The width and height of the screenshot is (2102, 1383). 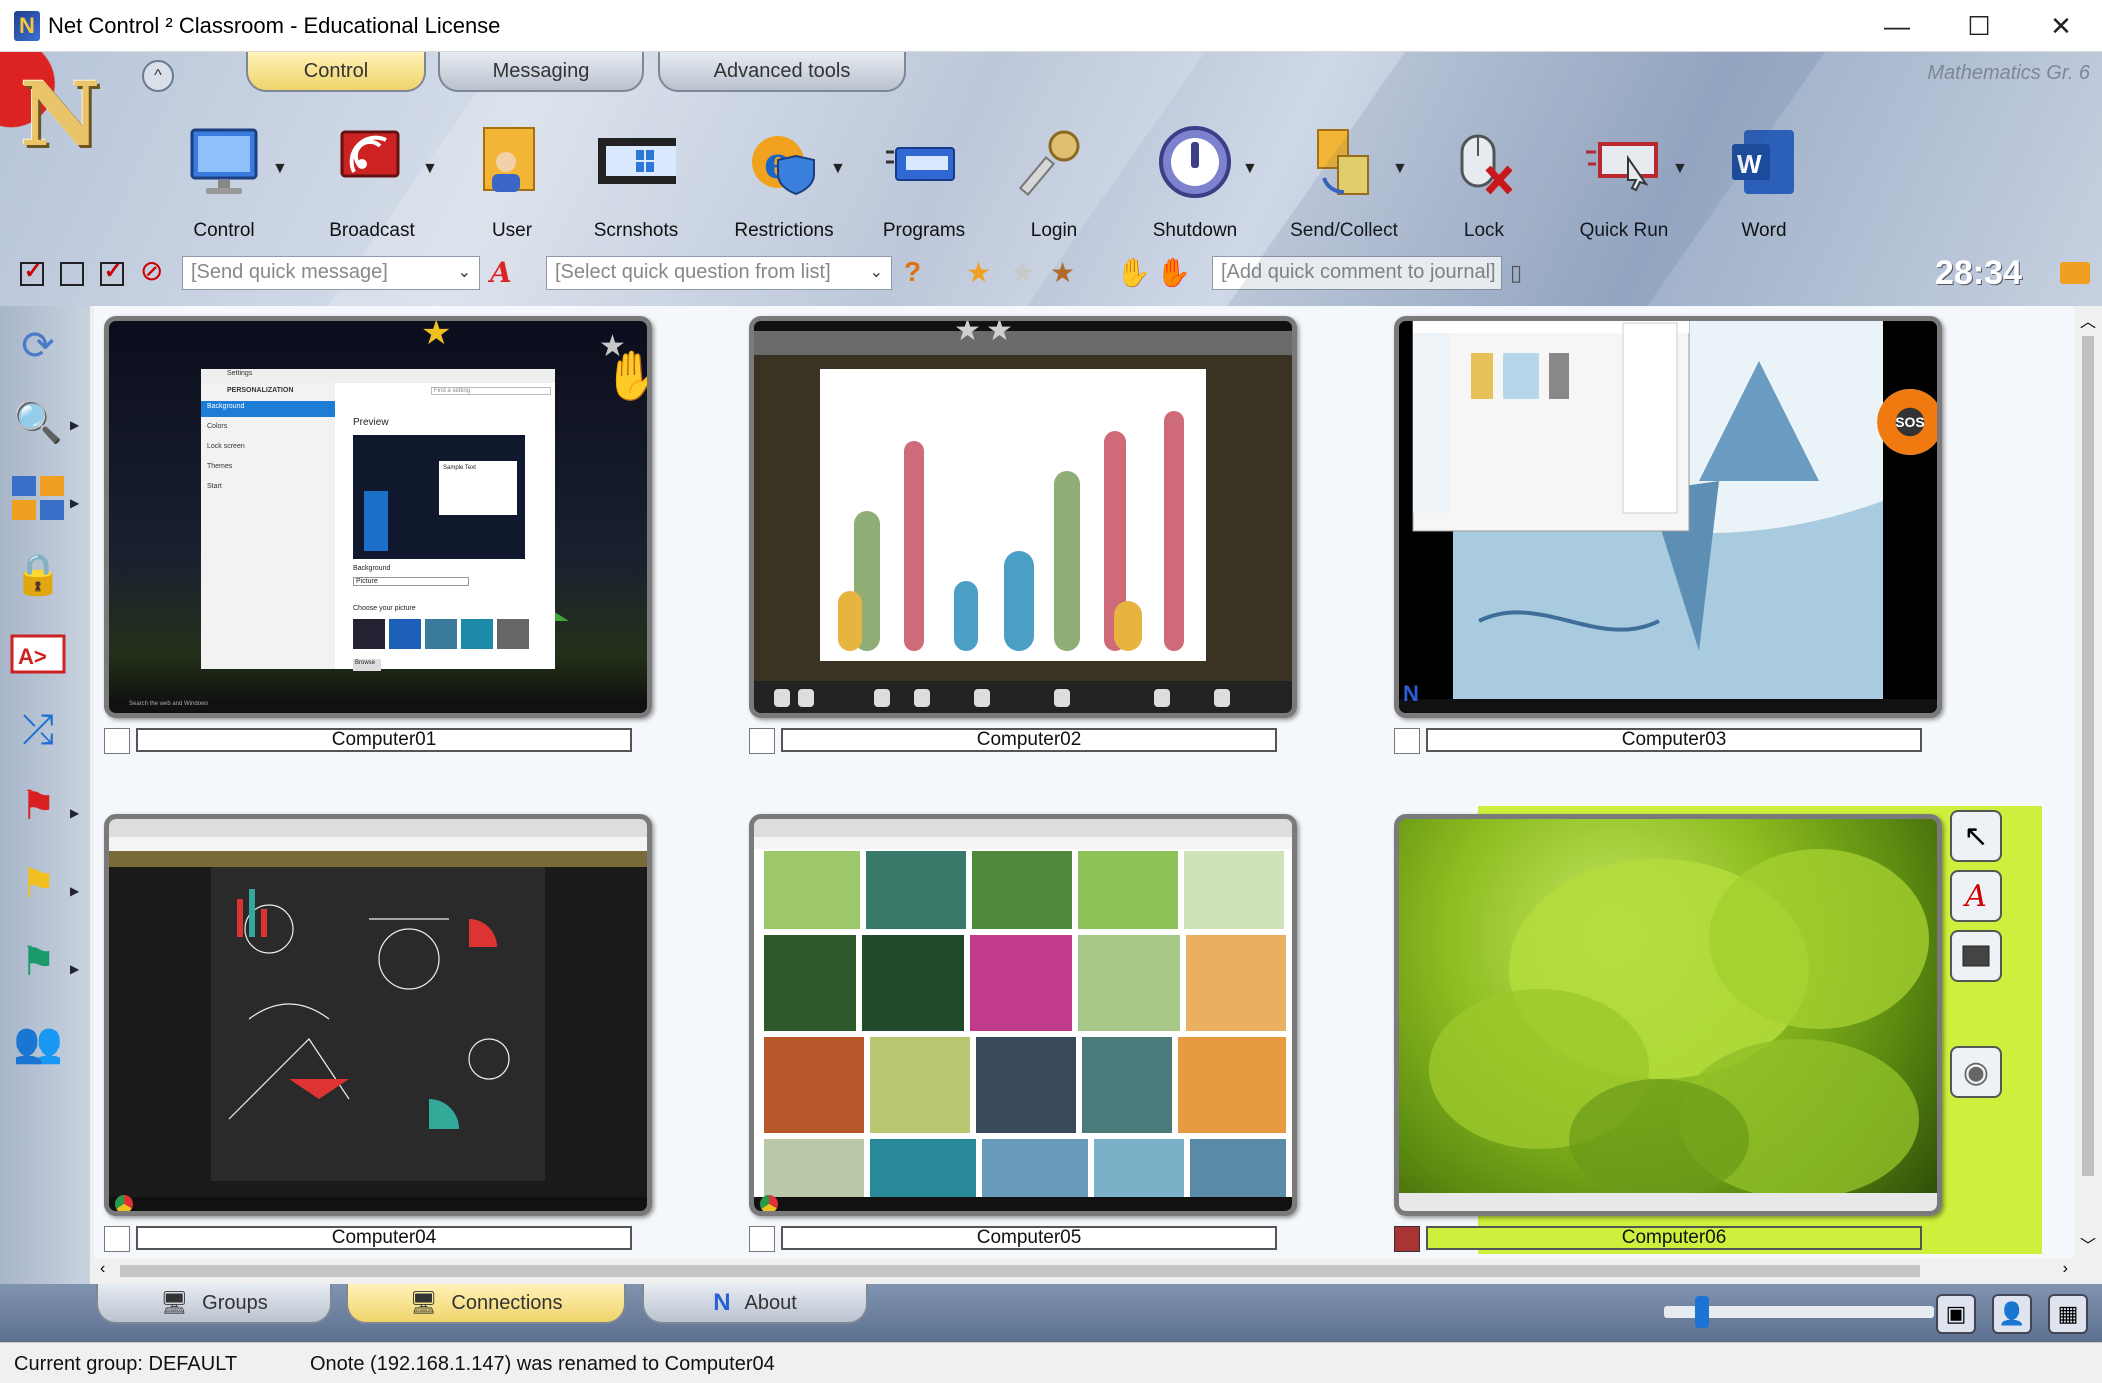 I want to click on scroll-left-icon: ‹, so click(x=102, y=1269).